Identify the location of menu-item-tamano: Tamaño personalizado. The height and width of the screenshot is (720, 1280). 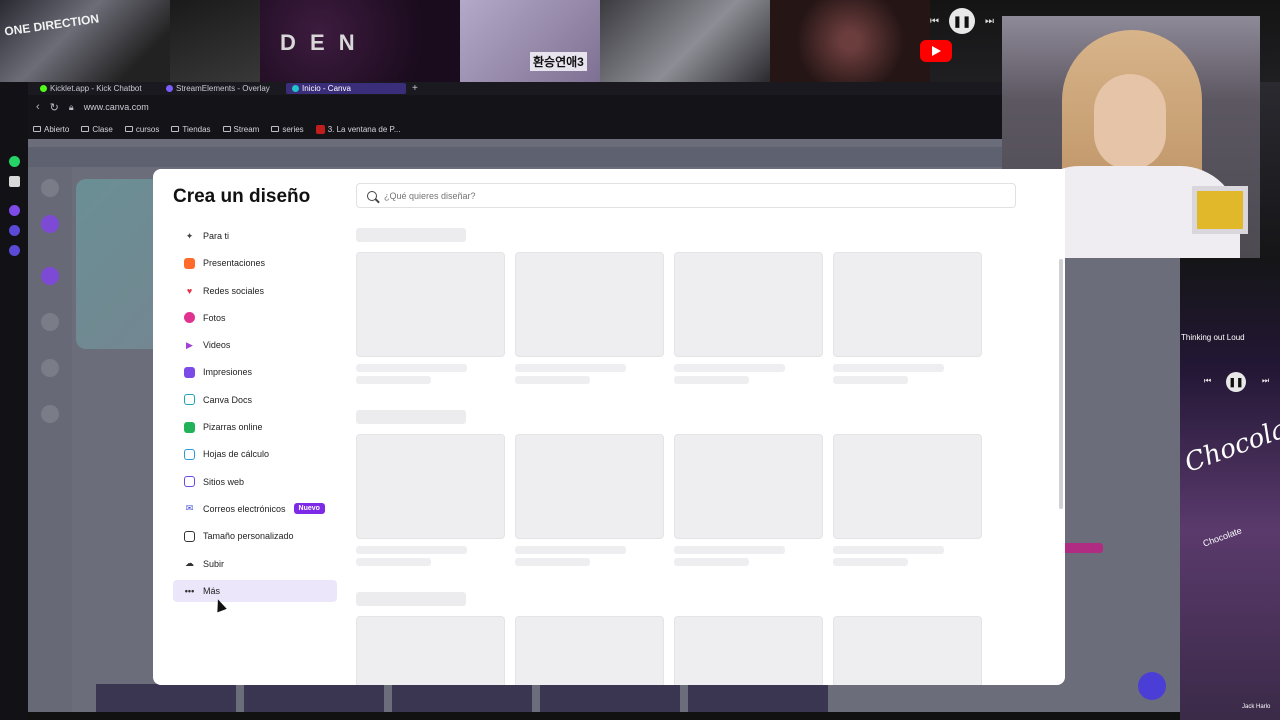
(255, 536).